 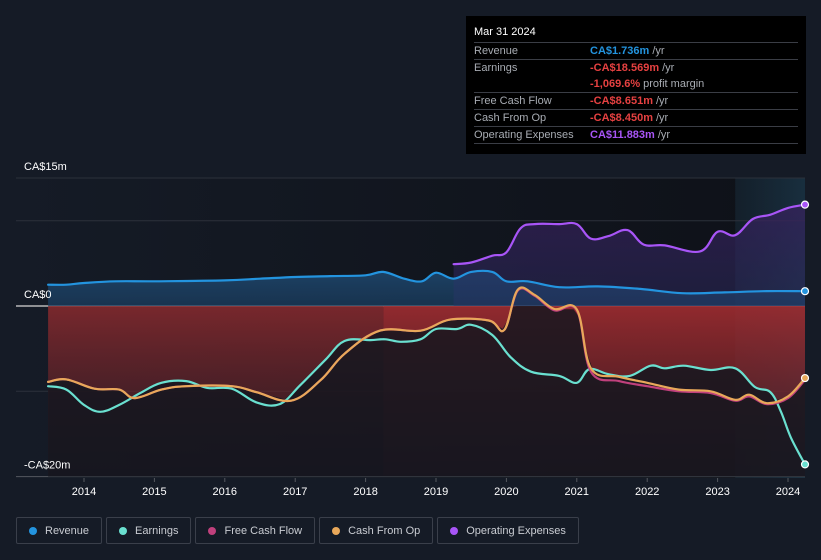 I want to click on x-tick-label: 2017, so click(x=295, y=492).